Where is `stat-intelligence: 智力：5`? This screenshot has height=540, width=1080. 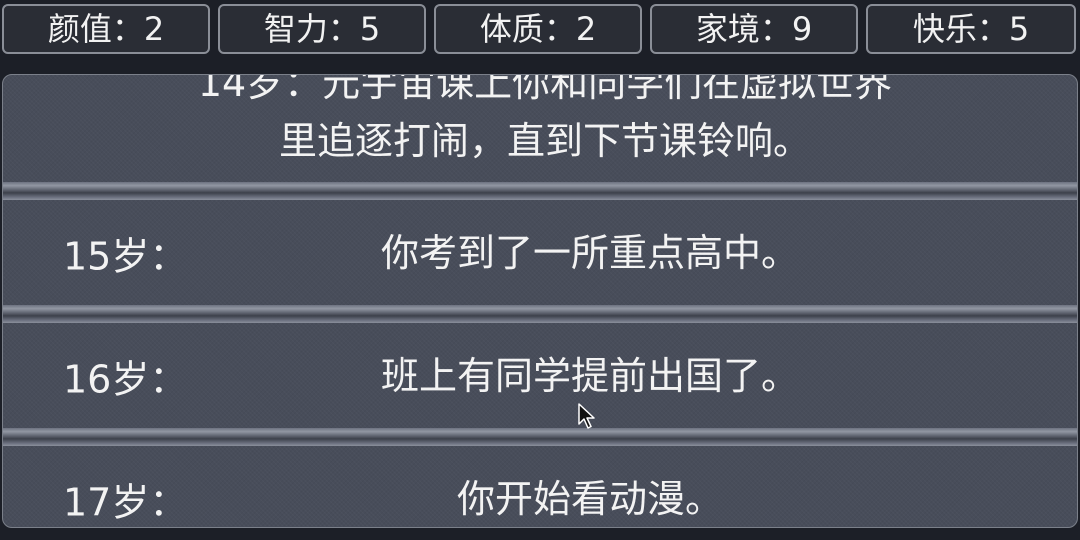 stat-intelligence: 智力：5 is located at coordinates (322, 29).